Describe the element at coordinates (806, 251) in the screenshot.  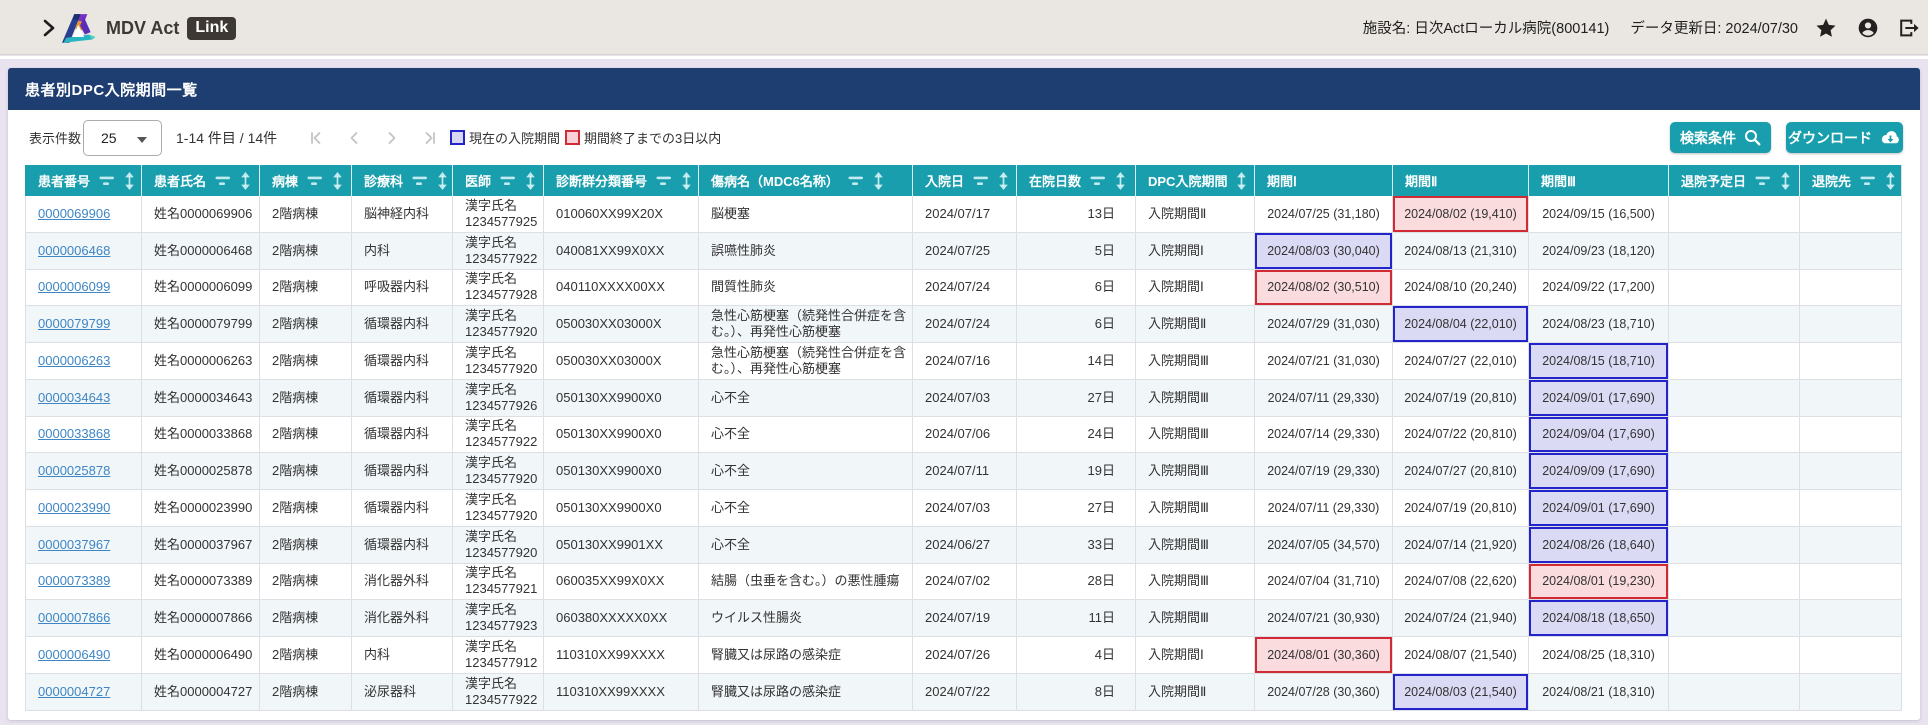
I see `cell-disease: 誤嚥性肺炎` at that location.